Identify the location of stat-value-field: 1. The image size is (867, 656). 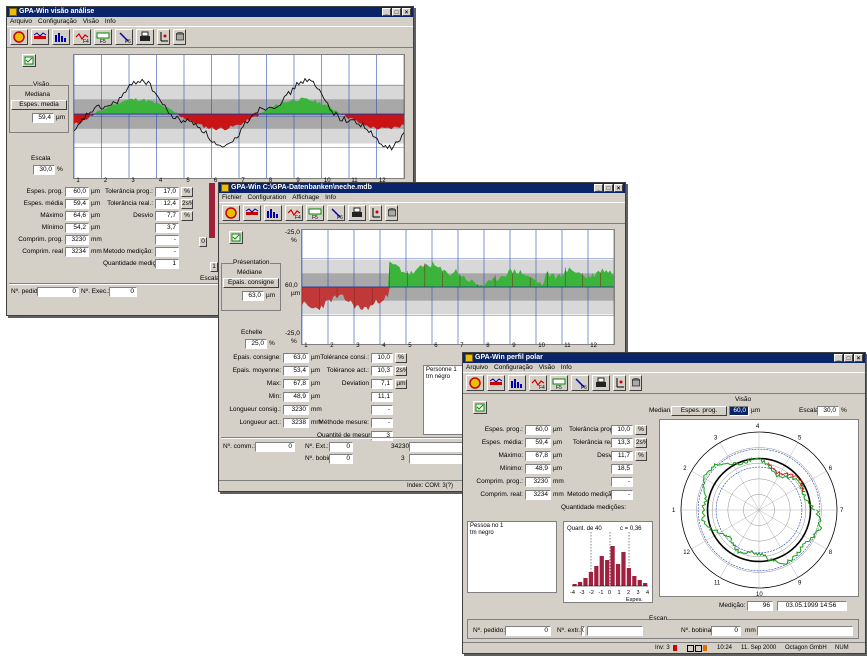
(167, 264).